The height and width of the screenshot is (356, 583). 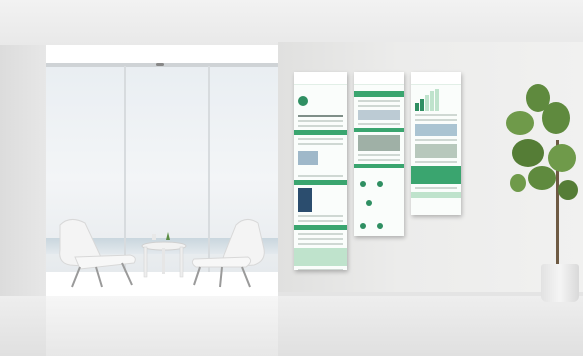 What do you see at coordinates (560, 283) in the screenshot?
I see `plant-pot` at bounding box center [560, 283].